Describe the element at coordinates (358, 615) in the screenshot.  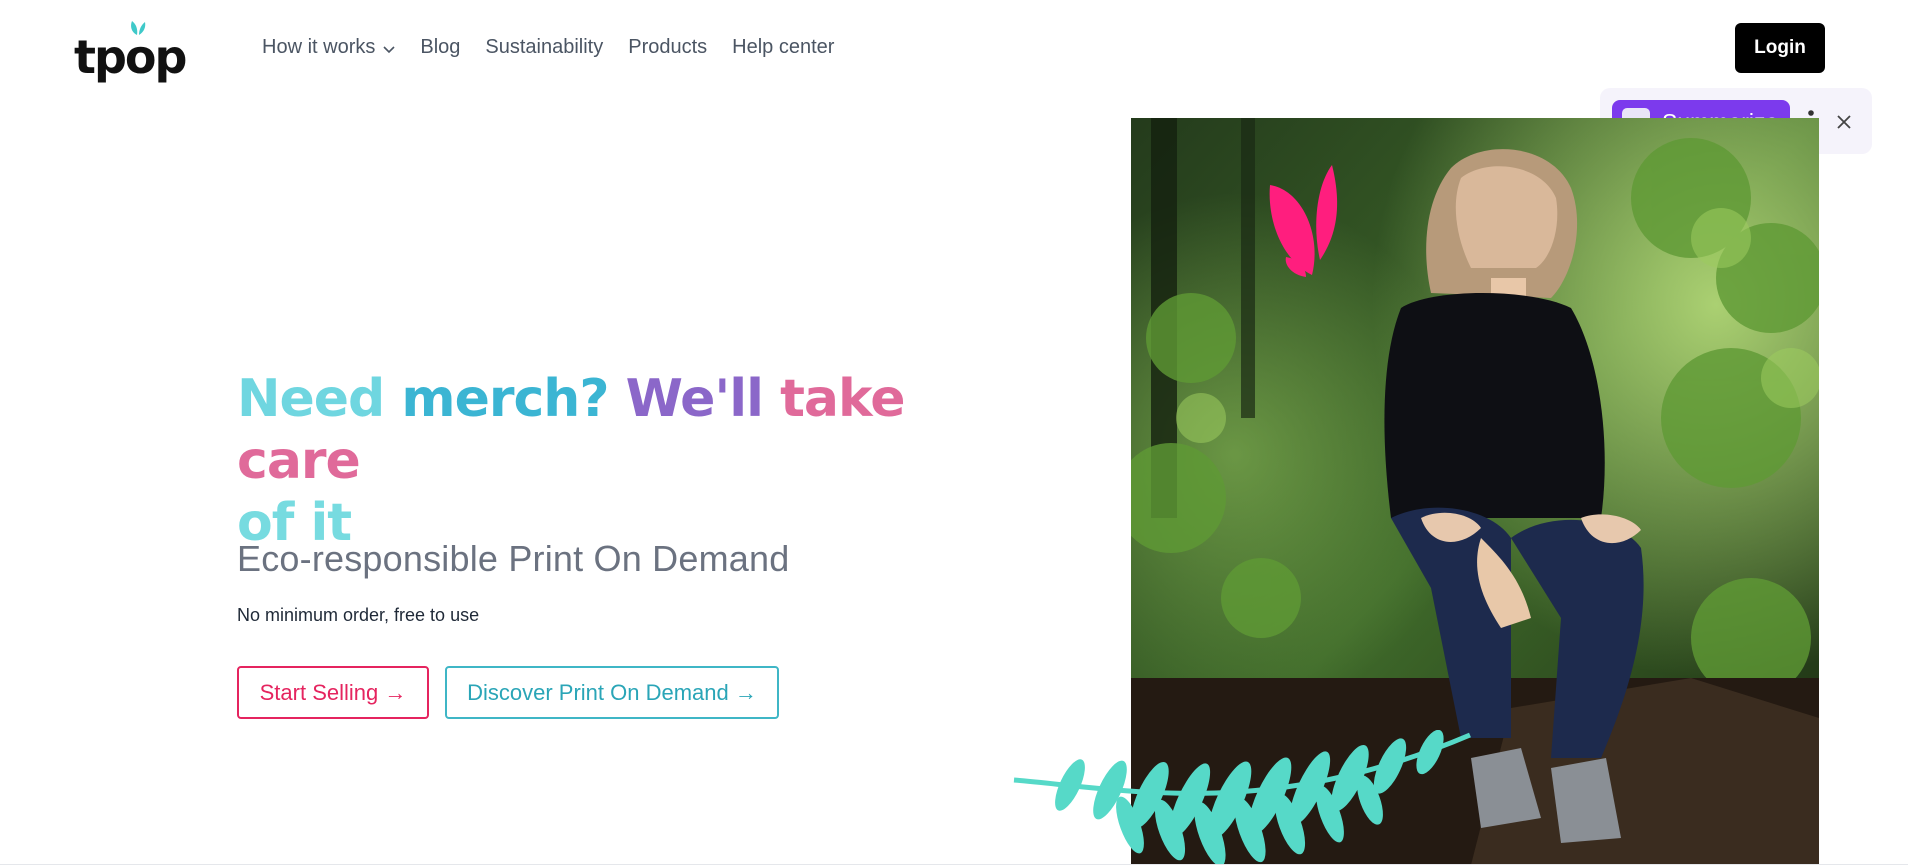
I see `hero-tagline: No minimum order, free to use` at that location.